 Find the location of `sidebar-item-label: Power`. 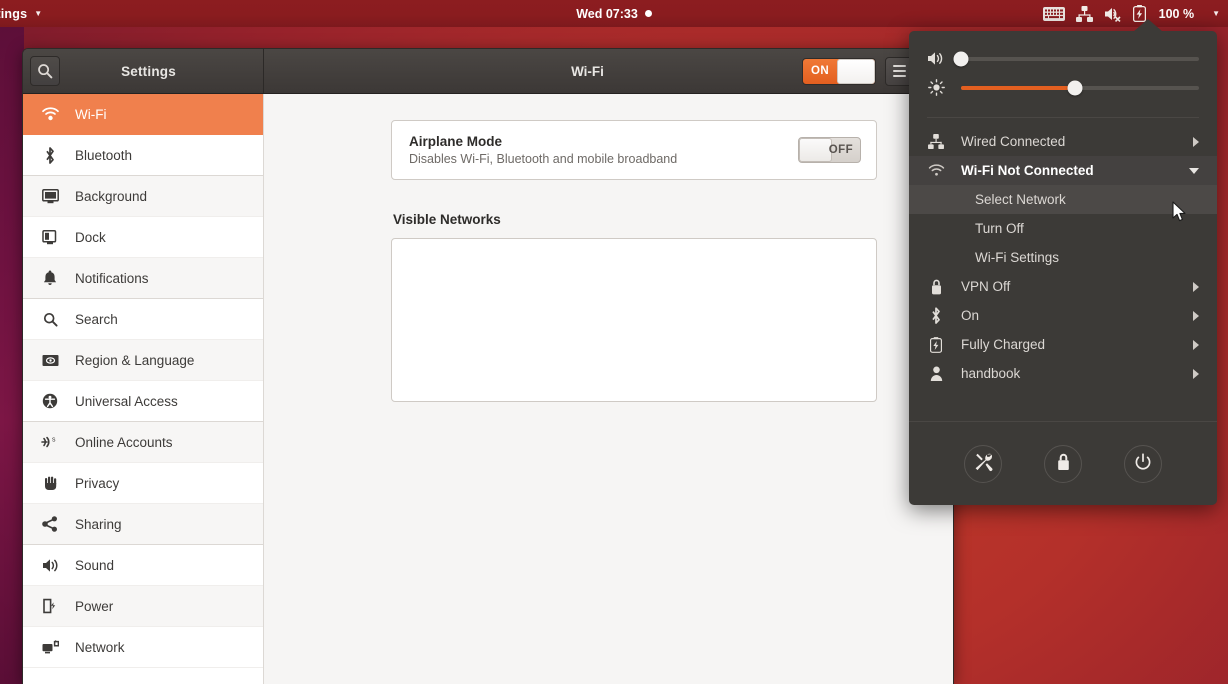

sidebar-item-label: Power is located at coordinates (94, 606).